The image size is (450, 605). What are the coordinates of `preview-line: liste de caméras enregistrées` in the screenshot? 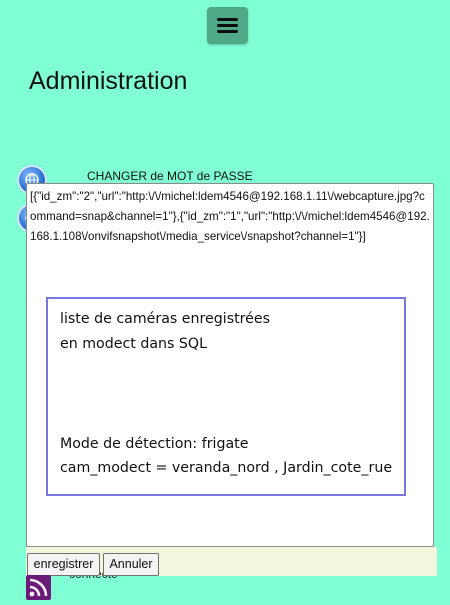 It's located at (165, 319).